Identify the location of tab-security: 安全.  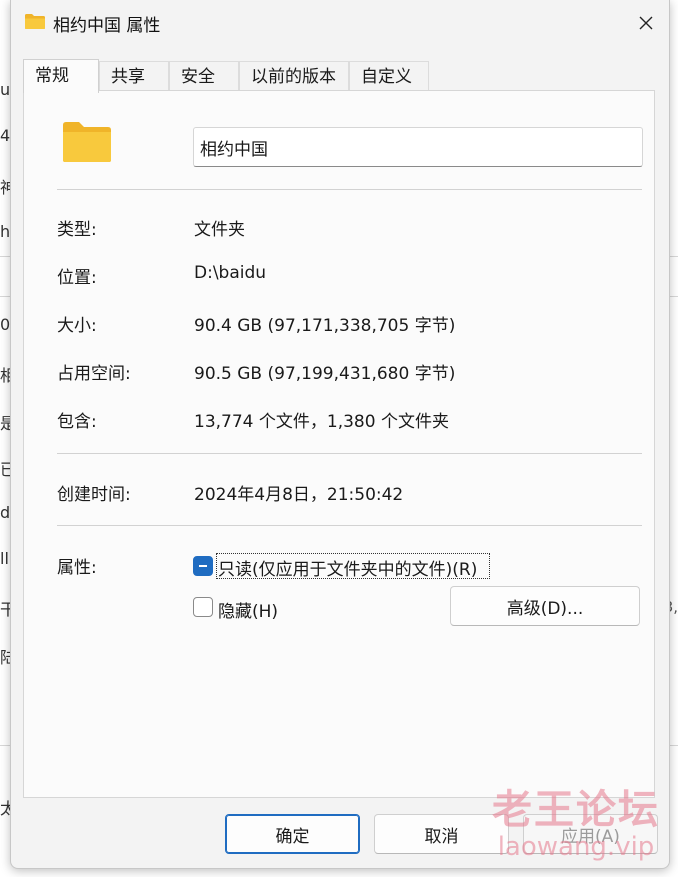
(204, 76).